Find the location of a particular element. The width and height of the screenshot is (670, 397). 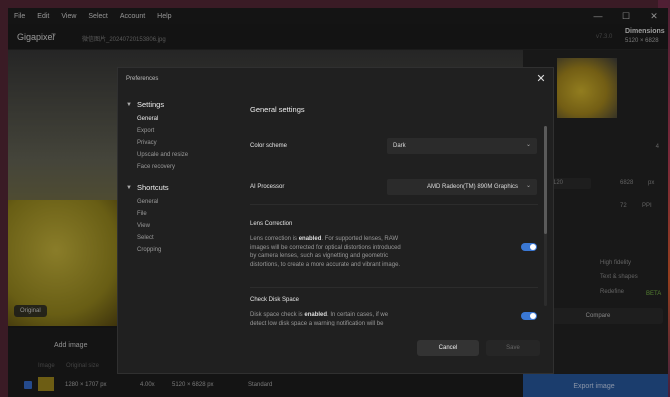

disk-space-title: Check Disk Space is located at coordinates (275, 300).